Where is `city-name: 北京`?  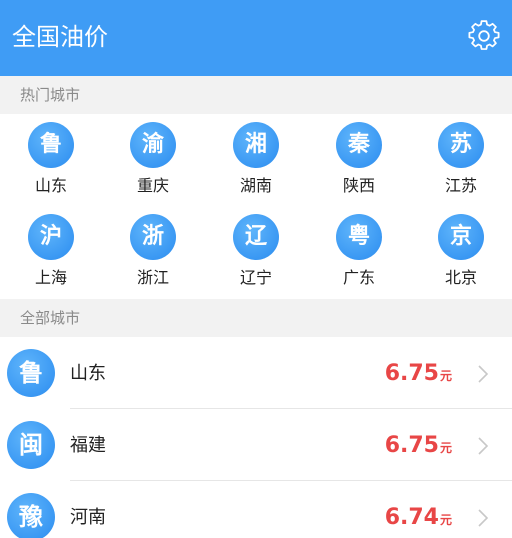
city-name: 北京 is located at coordinates (460, 277).